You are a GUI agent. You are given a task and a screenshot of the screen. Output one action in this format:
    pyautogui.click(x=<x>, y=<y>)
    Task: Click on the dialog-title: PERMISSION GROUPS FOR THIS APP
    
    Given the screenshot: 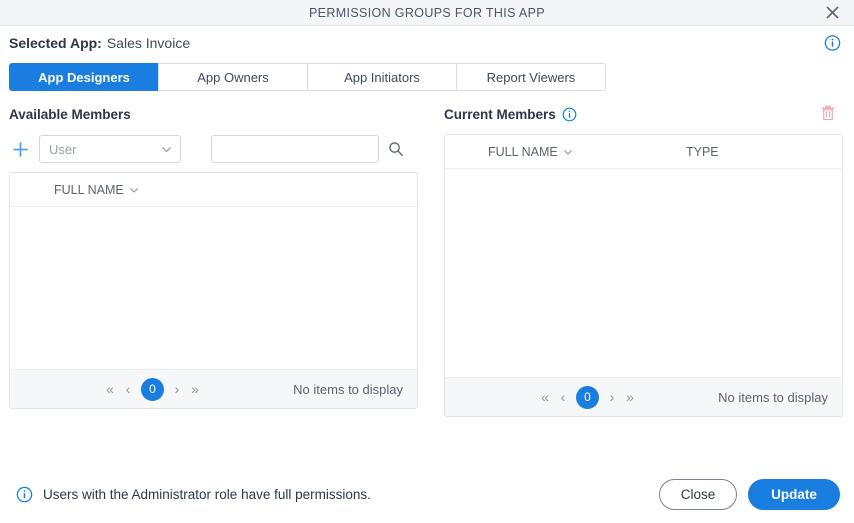 What is the action you would take?
    pyautogui.click(x=426, y=12)
    